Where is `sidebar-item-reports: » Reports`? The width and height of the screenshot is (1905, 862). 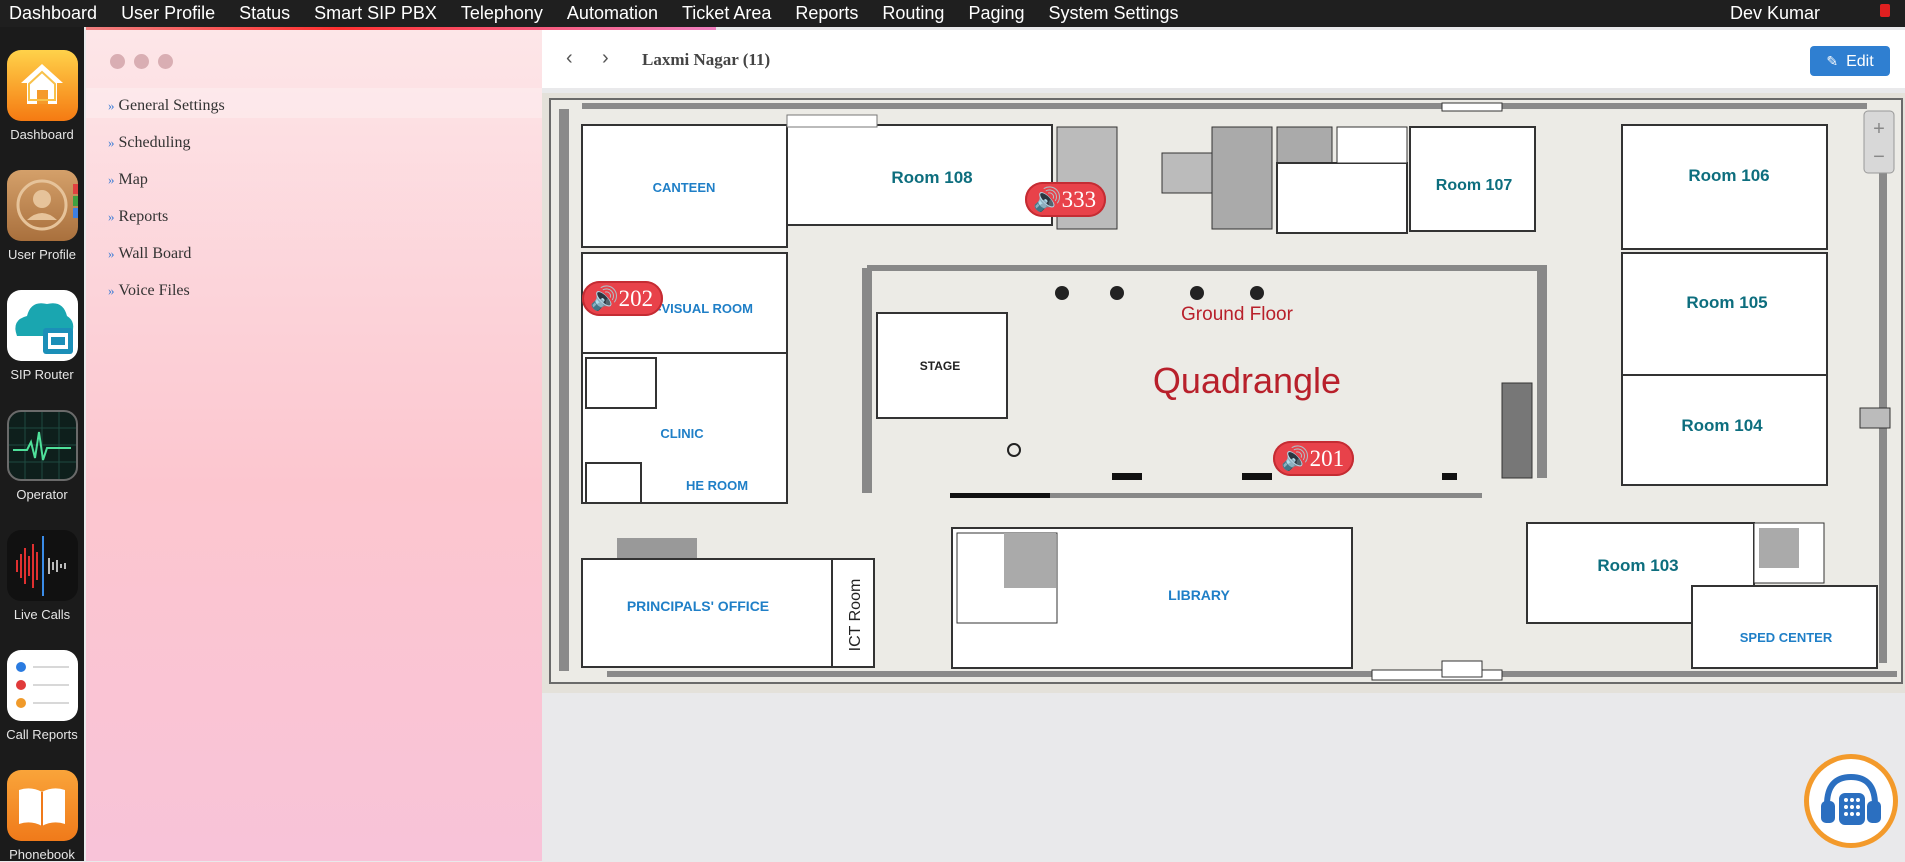
sidebar-item-reports: » Reports is located at coordinates (166, 226).